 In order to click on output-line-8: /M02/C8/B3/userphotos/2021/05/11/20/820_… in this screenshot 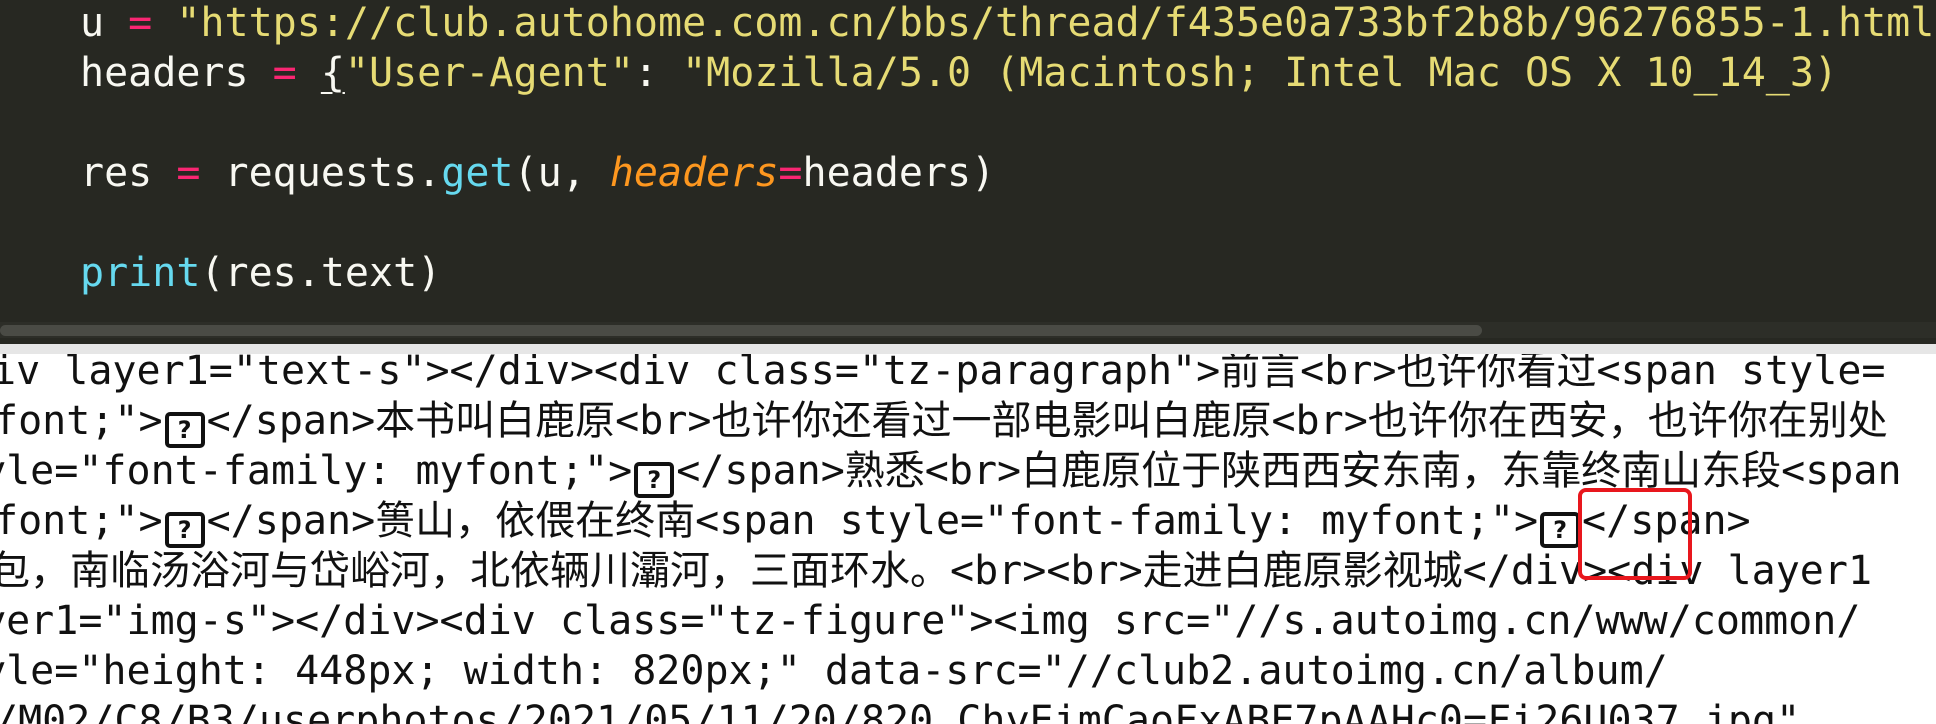, I will do `click(900, 711)`.